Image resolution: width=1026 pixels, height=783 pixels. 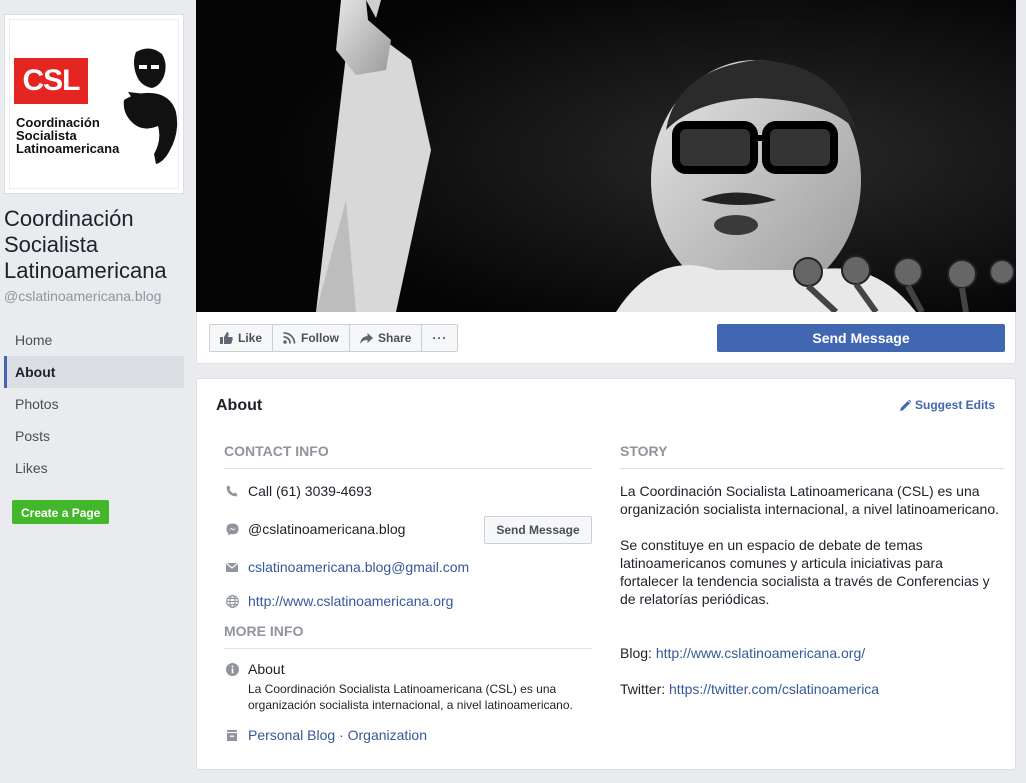 I want to click on page-nav: Home About Photos Posts Likes, so click(x=94, y=404).